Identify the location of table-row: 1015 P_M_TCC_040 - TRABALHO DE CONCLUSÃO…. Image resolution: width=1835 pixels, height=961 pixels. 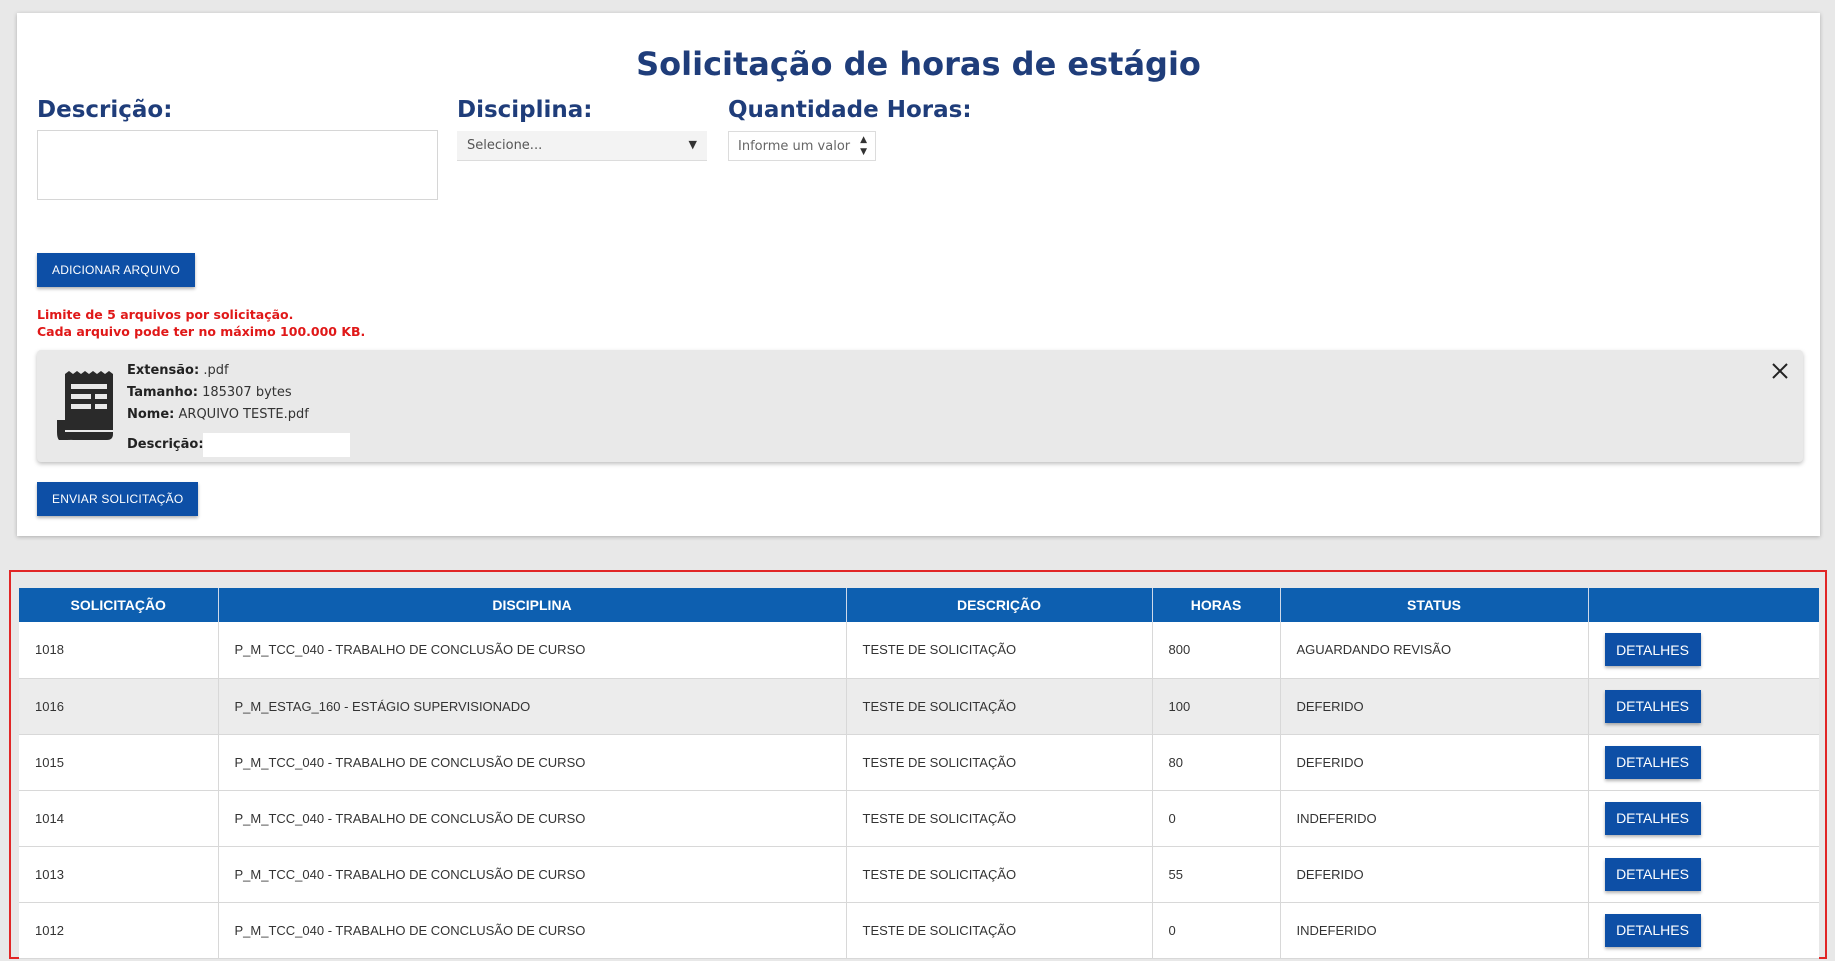
(919, 762).